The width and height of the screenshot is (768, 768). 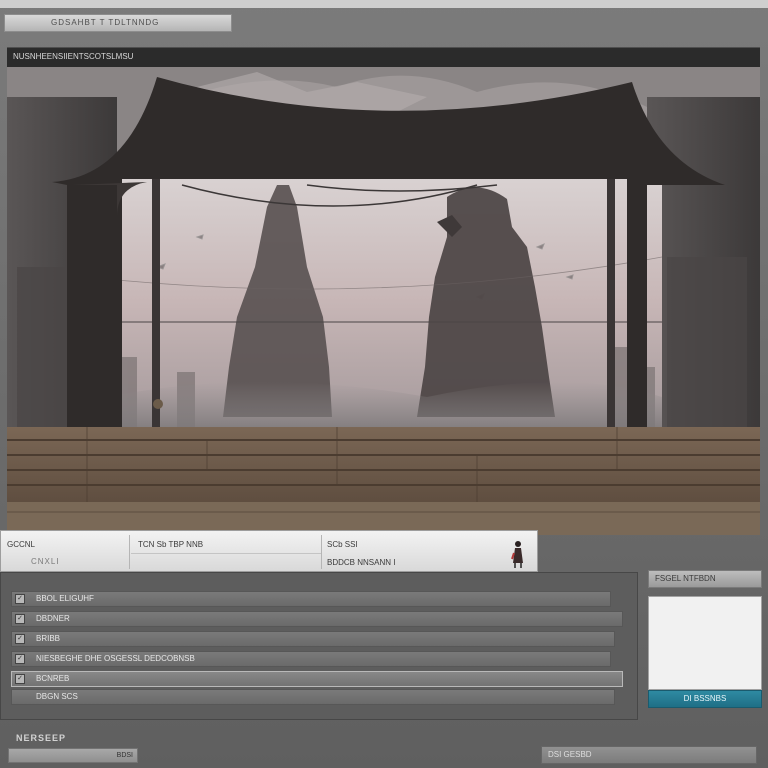 What do you see at coordinates (53, 678) in the screenshot?
I see `layer-label: BCNREB` at bounding box center [53, 678].